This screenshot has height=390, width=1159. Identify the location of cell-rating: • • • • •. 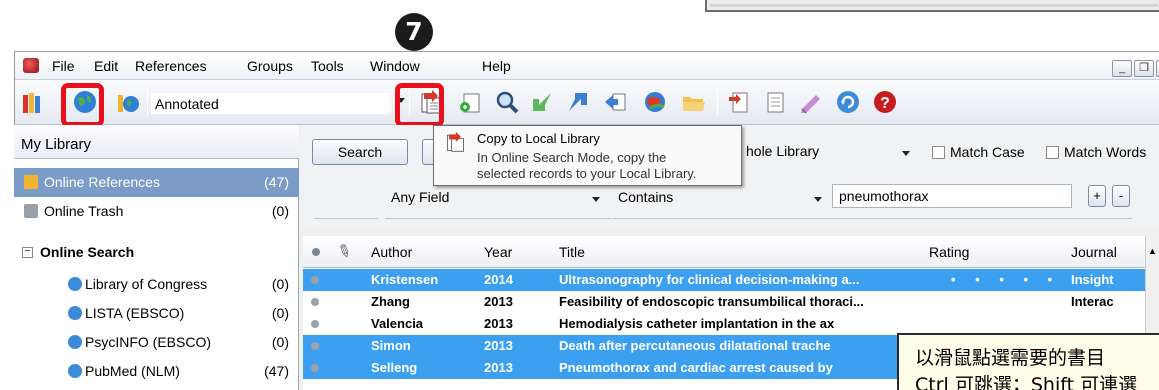
(1005, 280).